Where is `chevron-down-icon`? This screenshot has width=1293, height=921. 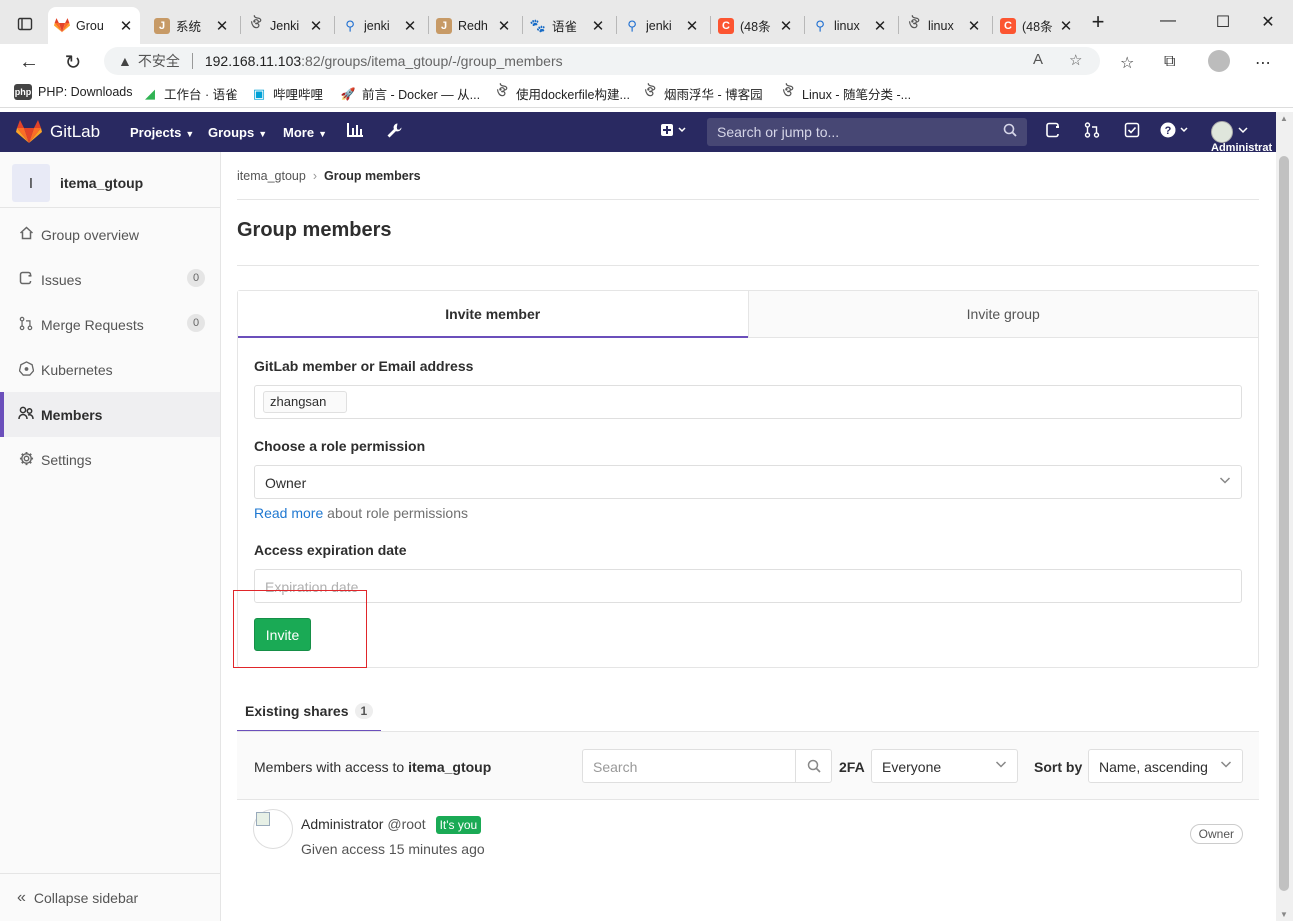 chevron-down-icon is located at coordinates (1243, 132).